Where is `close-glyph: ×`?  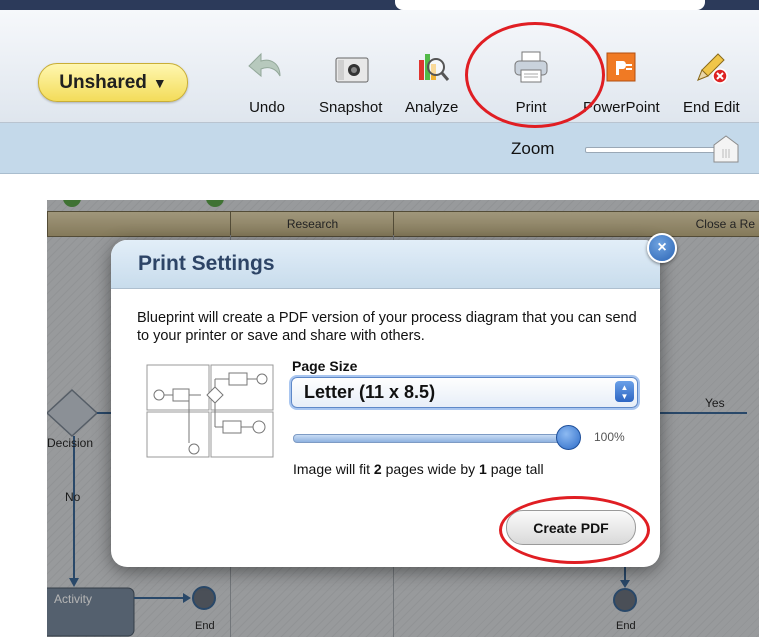
close-glyph: × is located at coordinates (662, 247).